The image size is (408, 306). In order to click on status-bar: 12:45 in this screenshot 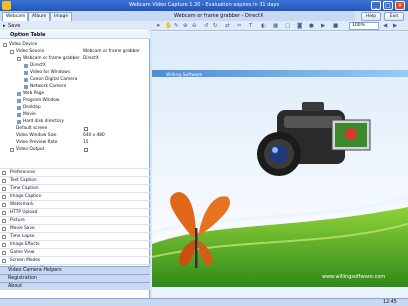, I will do `click(204, 302)`.